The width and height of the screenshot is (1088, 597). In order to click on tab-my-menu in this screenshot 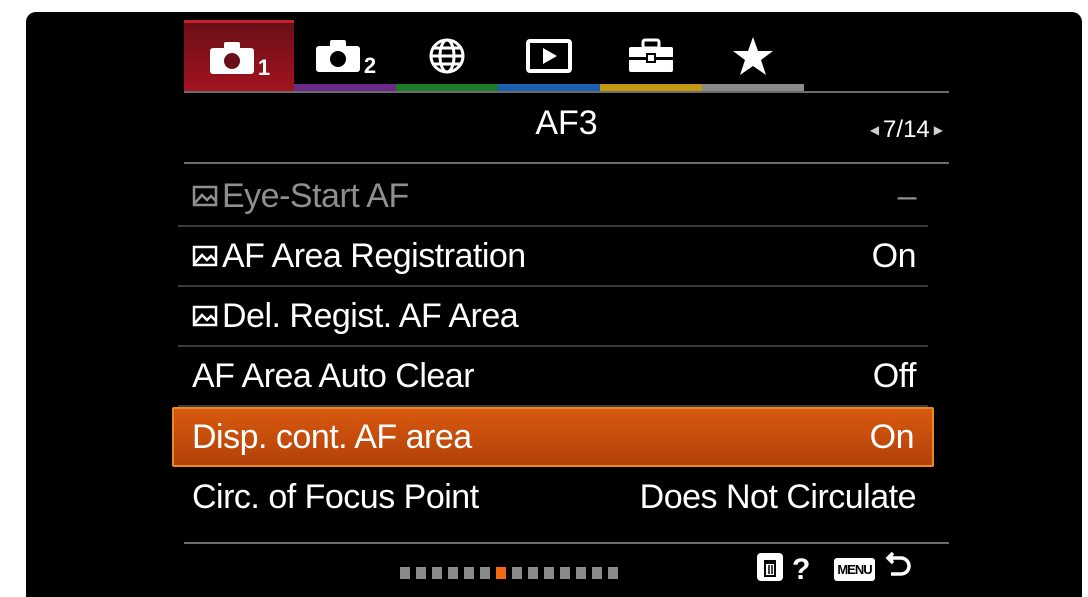, I will do `click(753, 56)`.